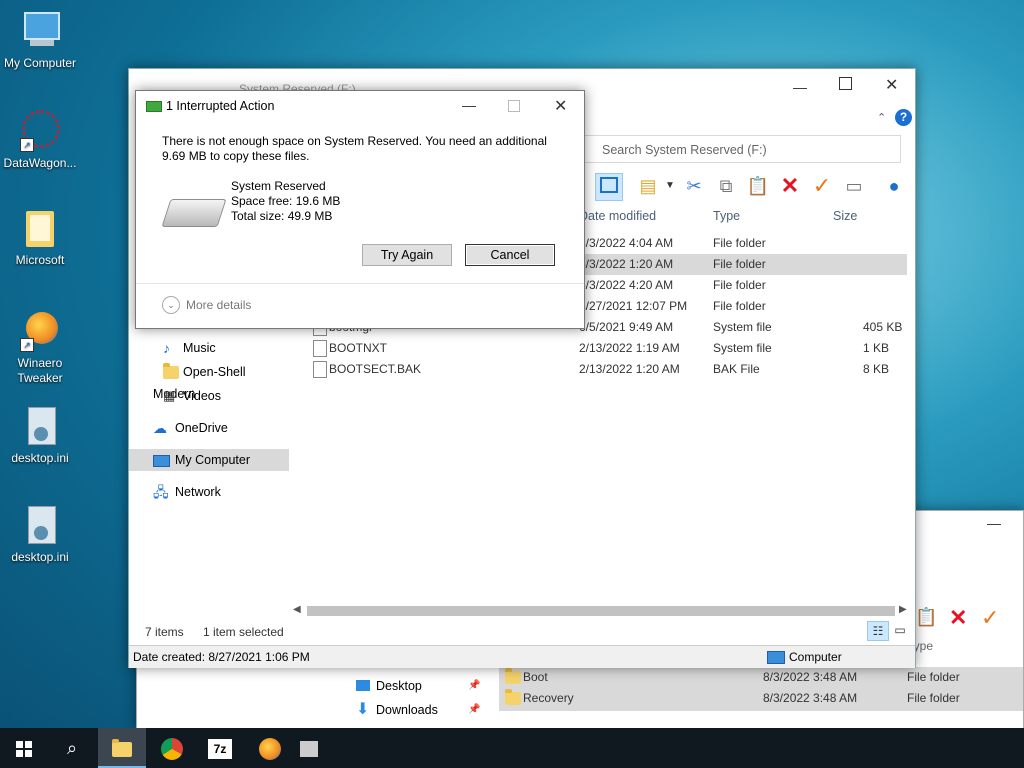 This screenshot has height=768, width=1024. I want to click on dialog-divider, so click(360, 283).